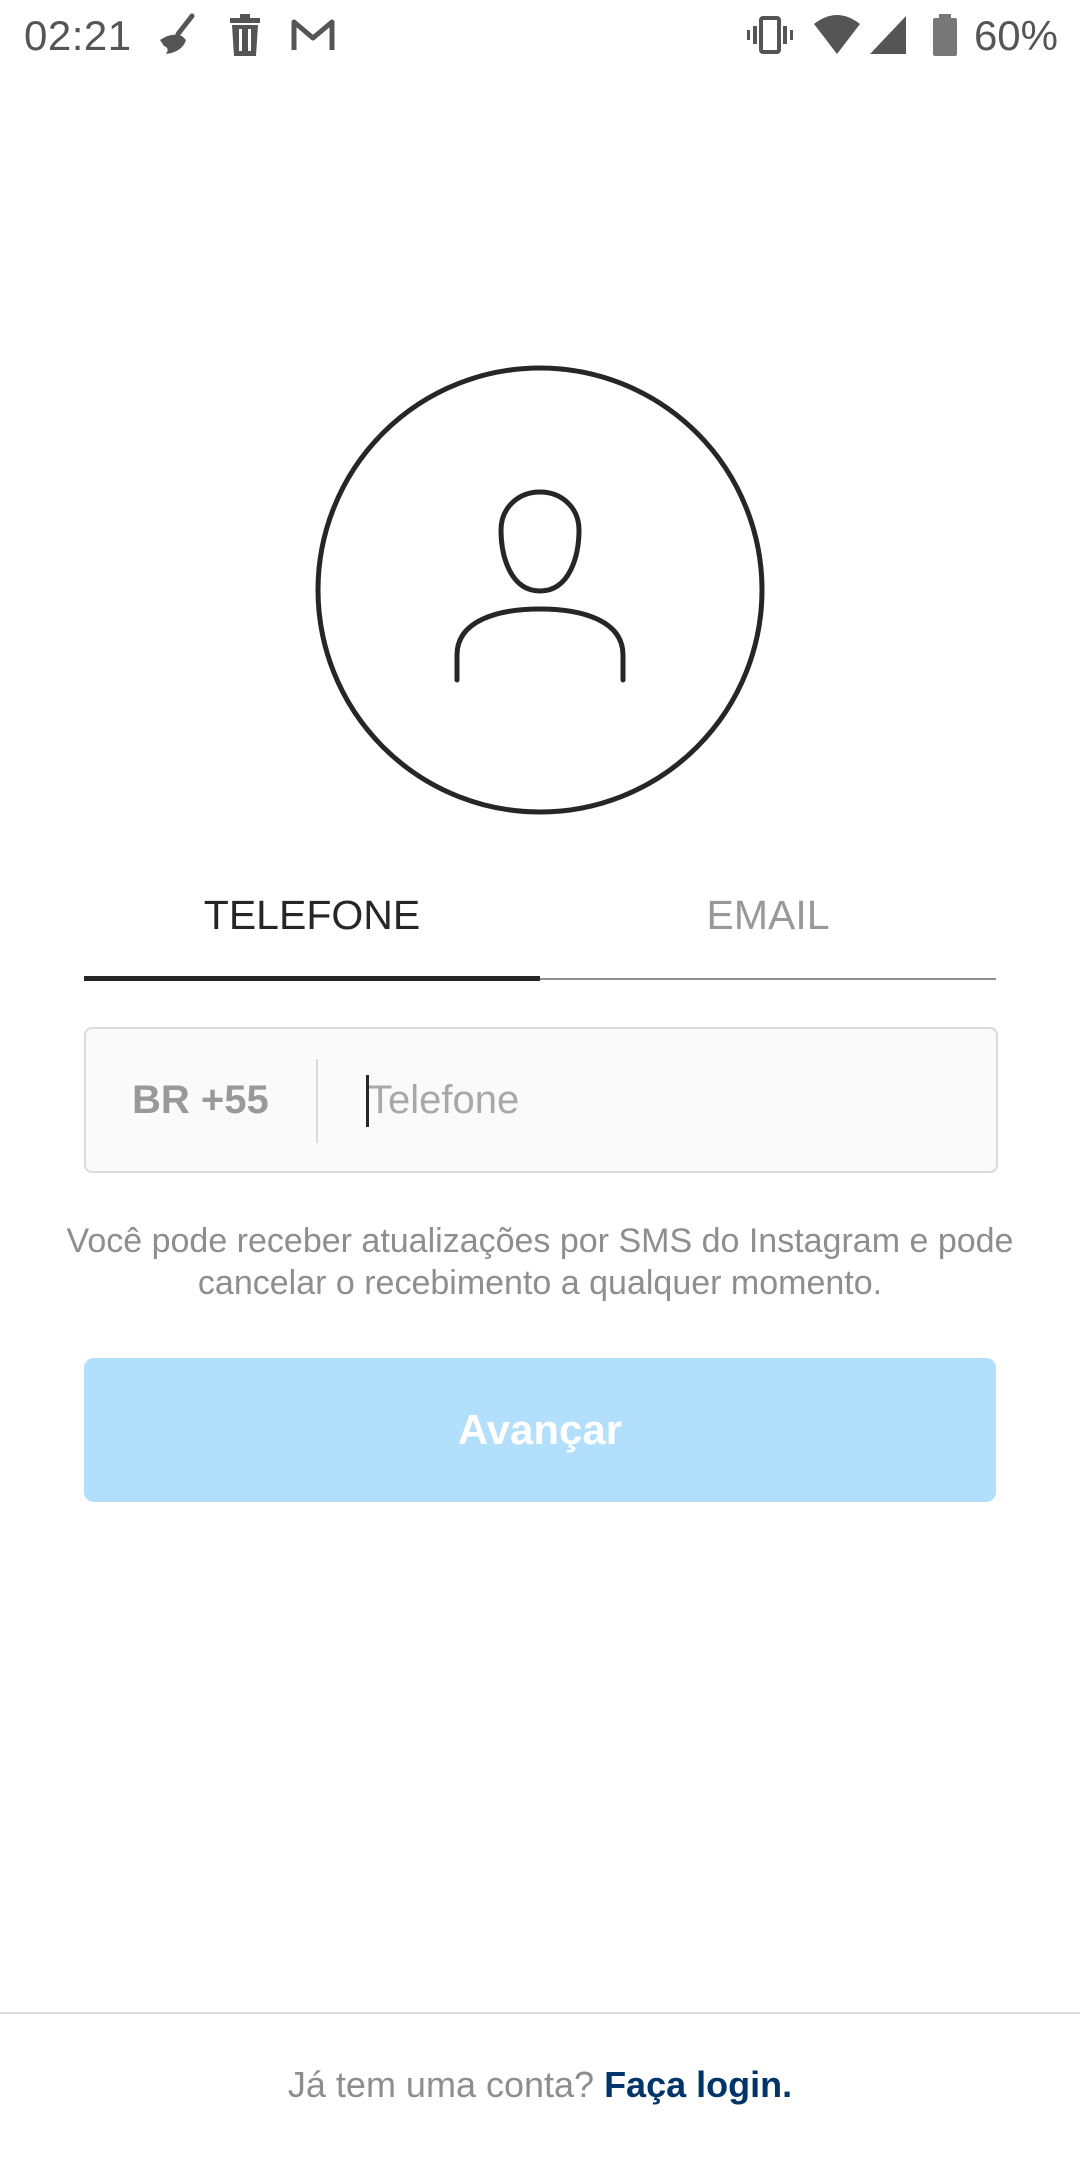  Describe the element at coordinates (367, 1101) in the screenshot. I see `text-caret` at that location.